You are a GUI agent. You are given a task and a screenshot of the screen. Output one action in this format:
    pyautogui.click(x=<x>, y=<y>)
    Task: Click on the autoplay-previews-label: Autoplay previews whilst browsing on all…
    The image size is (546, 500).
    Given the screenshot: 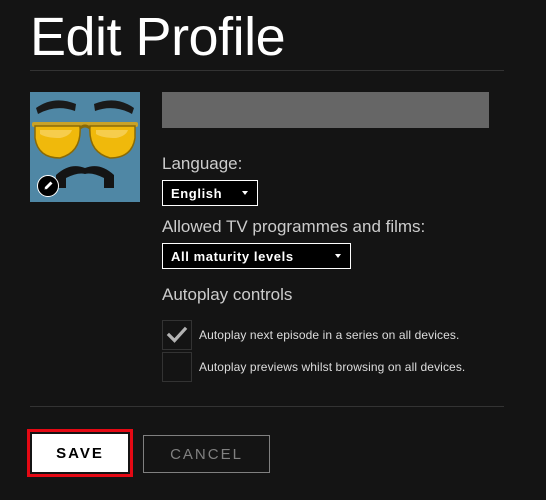 What is the action you would take?
    pyautogui.click(x=332, y=367)
    